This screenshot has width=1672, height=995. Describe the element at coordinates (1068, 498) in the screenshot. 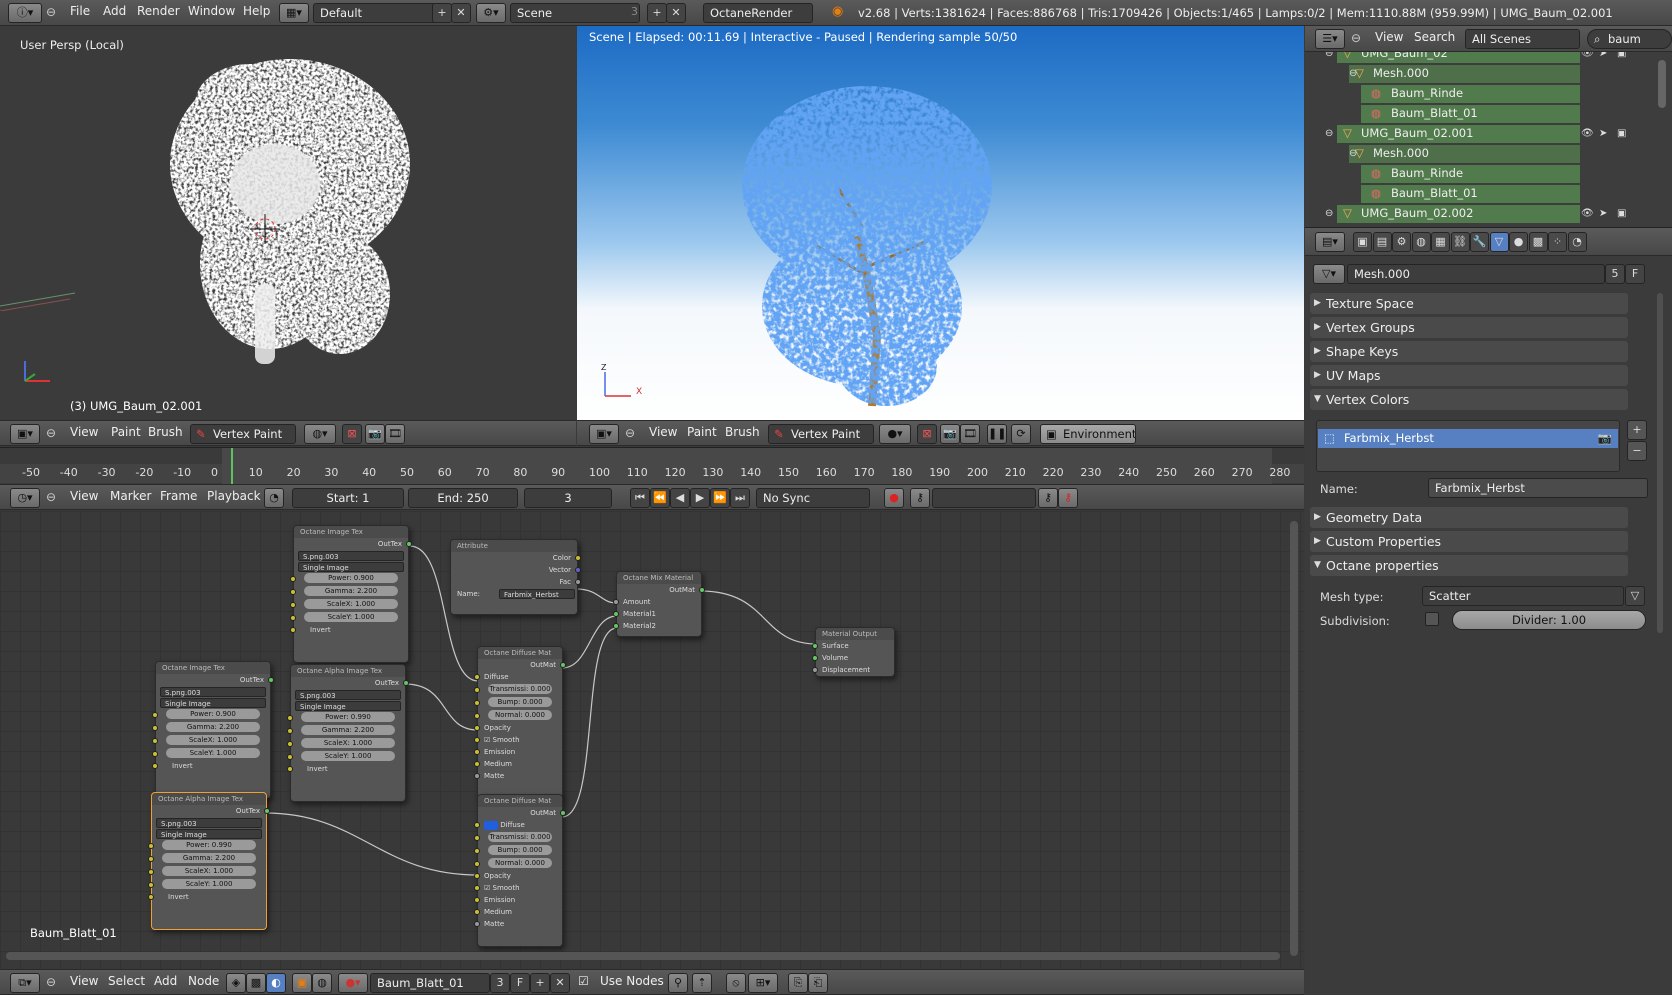

I see `delete-key-icon: ⚷` at that location.